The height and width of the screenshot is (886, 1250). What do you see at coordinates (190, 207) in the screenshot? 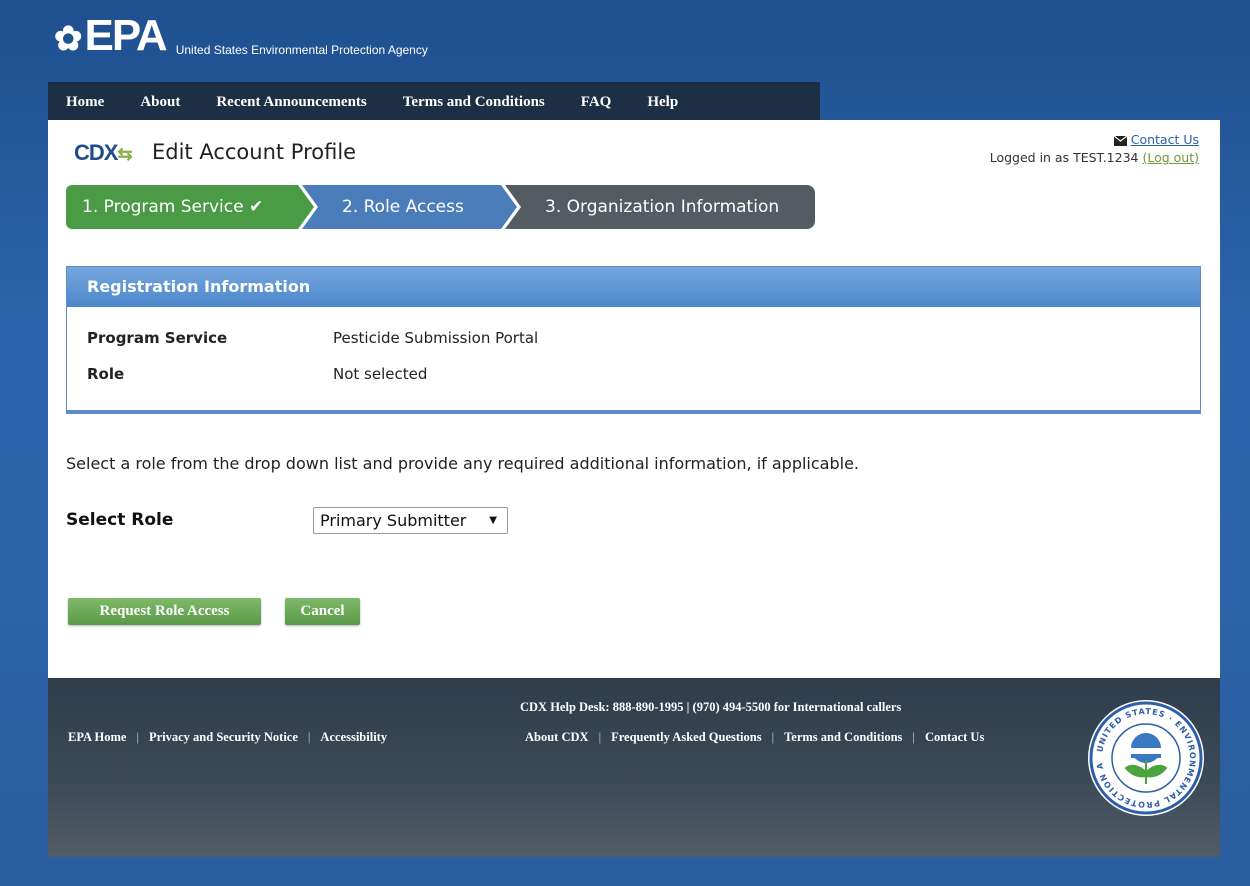
I see `step-program-service: 1. Program Service ✔` at bounding box center [190, 207].